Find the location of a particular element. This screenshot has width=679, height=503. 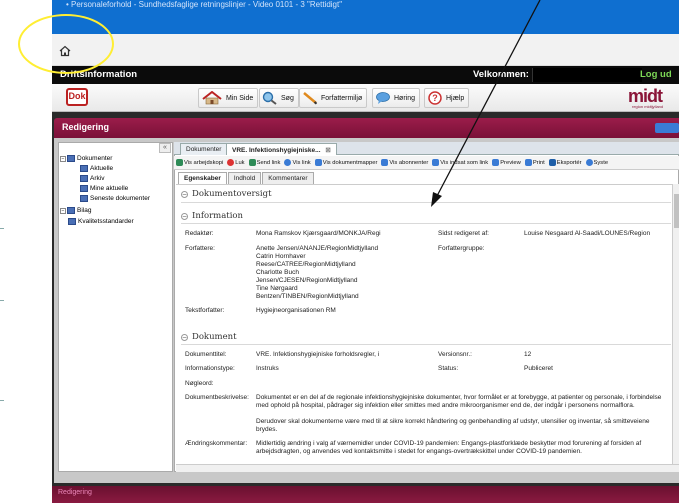

pencil-icon is located at coordinates (310, 98).